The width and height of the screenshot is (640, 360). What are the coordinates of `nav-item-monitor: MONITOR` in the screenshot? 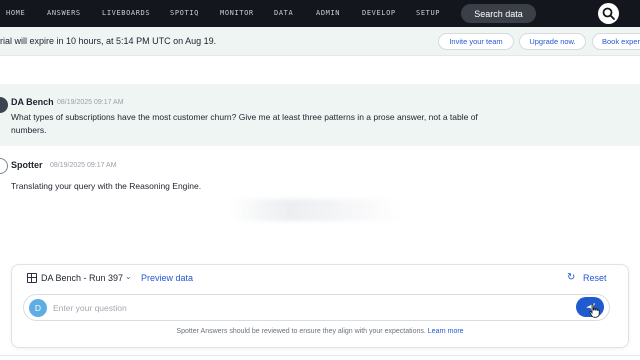 It's located at (237, 13).